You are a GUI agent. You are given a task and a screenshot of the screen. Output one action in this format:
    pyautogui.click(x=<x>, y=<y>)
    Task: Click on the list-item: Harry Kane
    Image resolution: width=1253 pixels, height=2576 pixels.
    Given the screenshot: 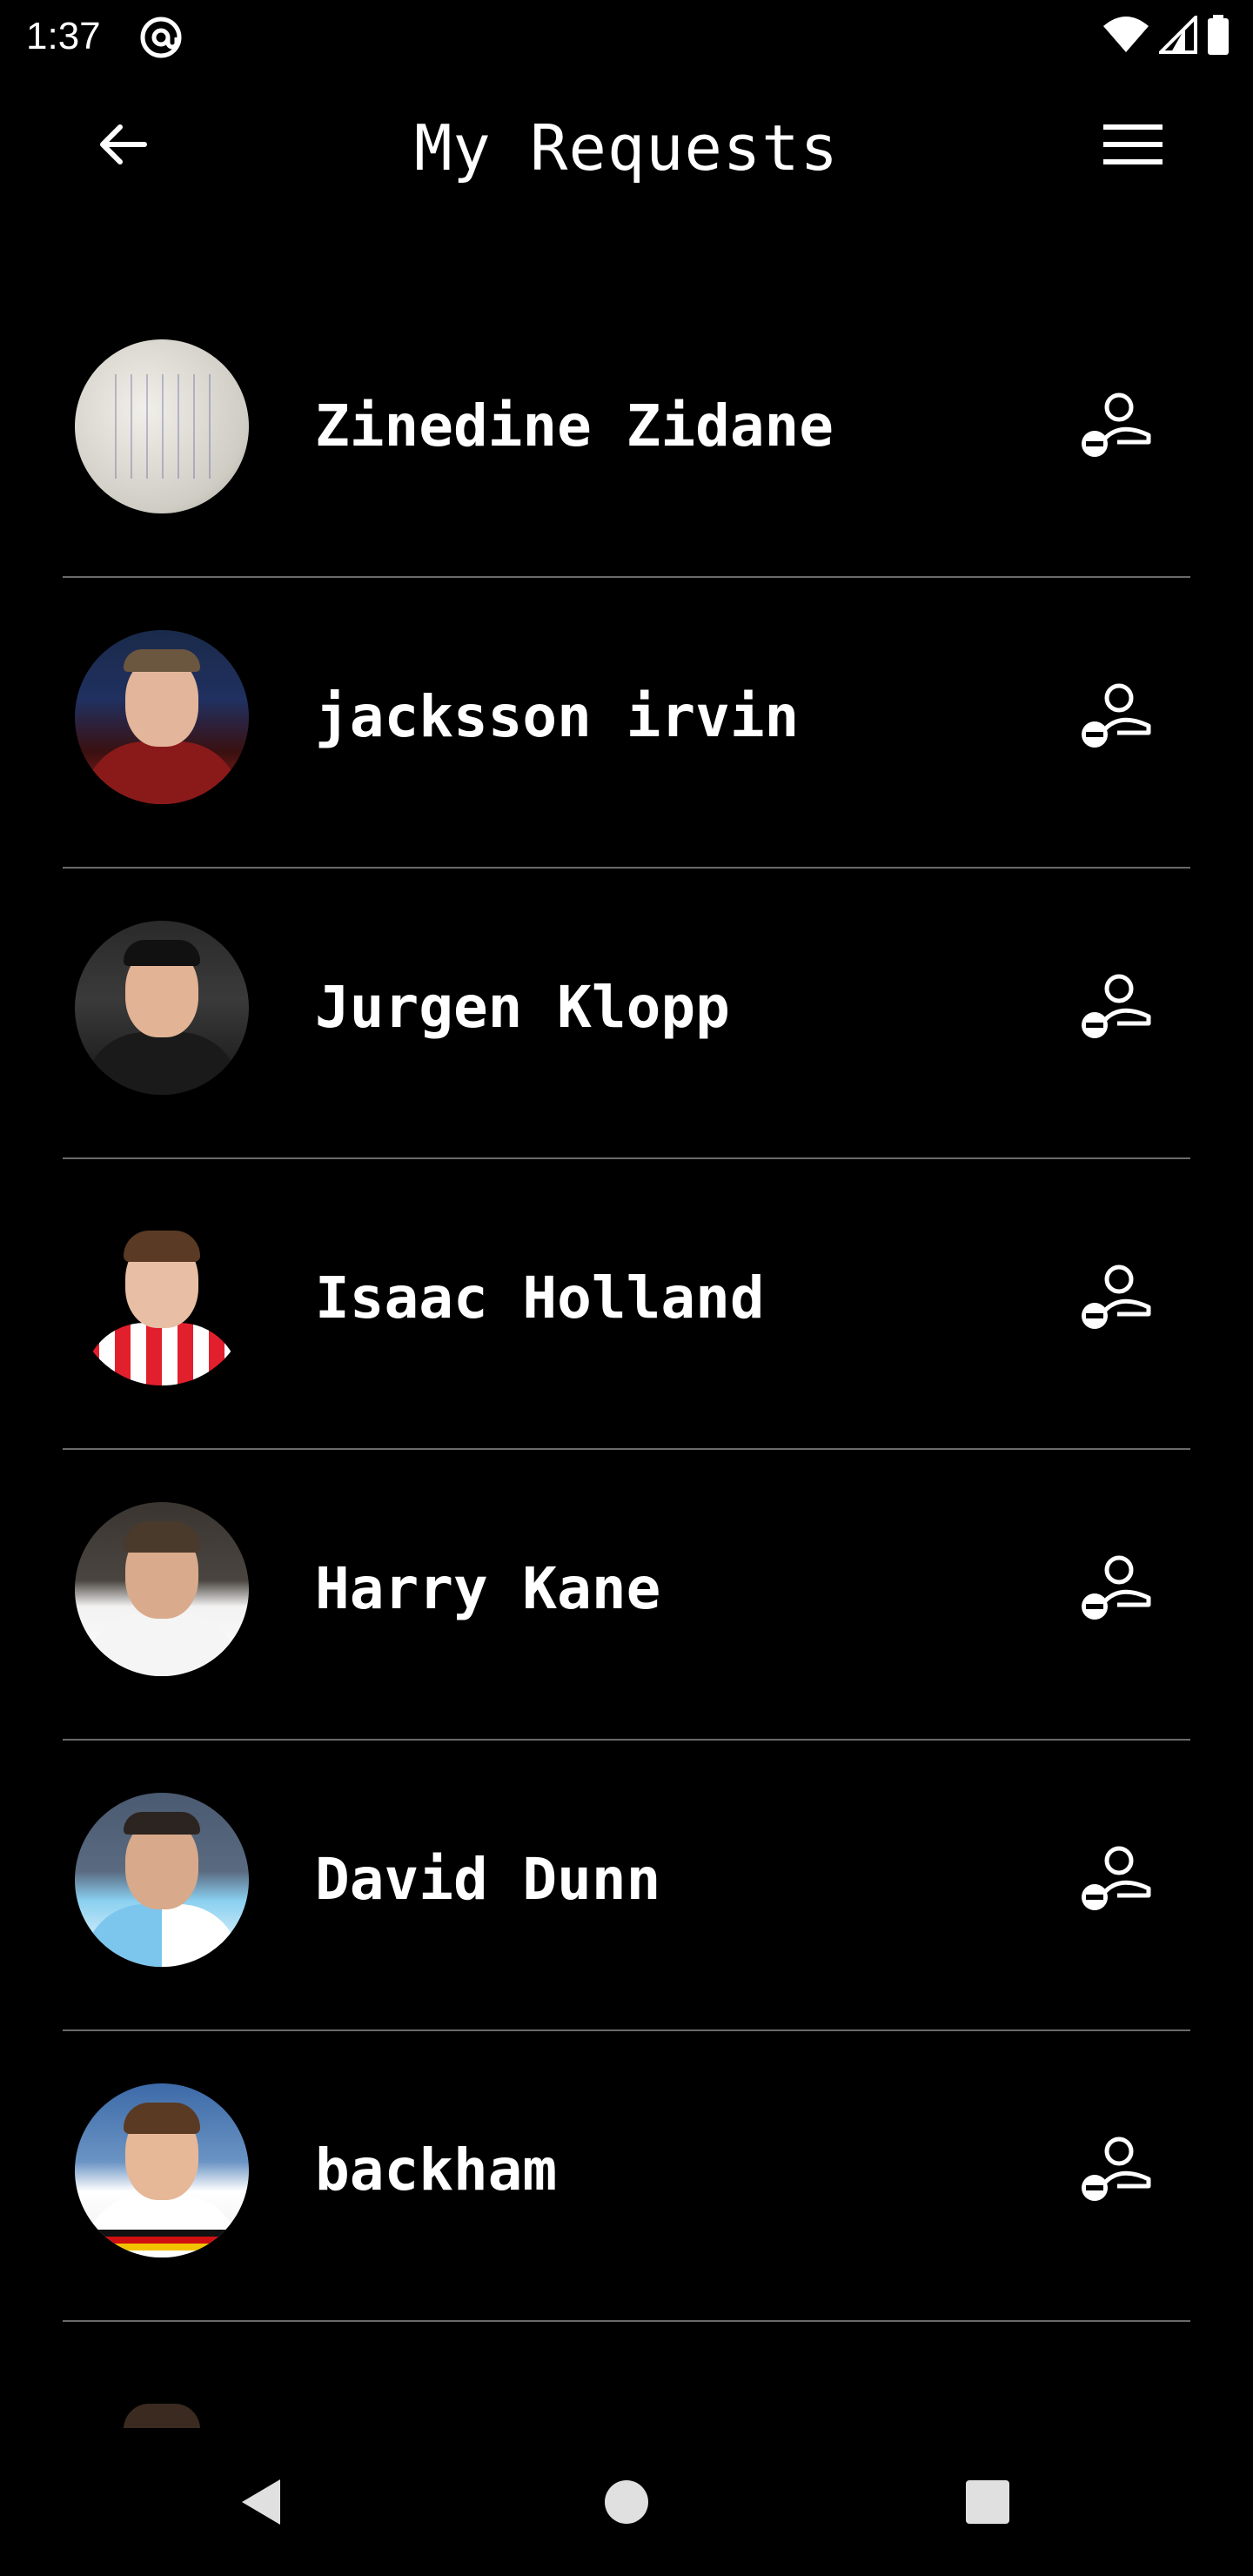 What is the action you would take?
    pyautogui.click(x=626, y=1596)
    